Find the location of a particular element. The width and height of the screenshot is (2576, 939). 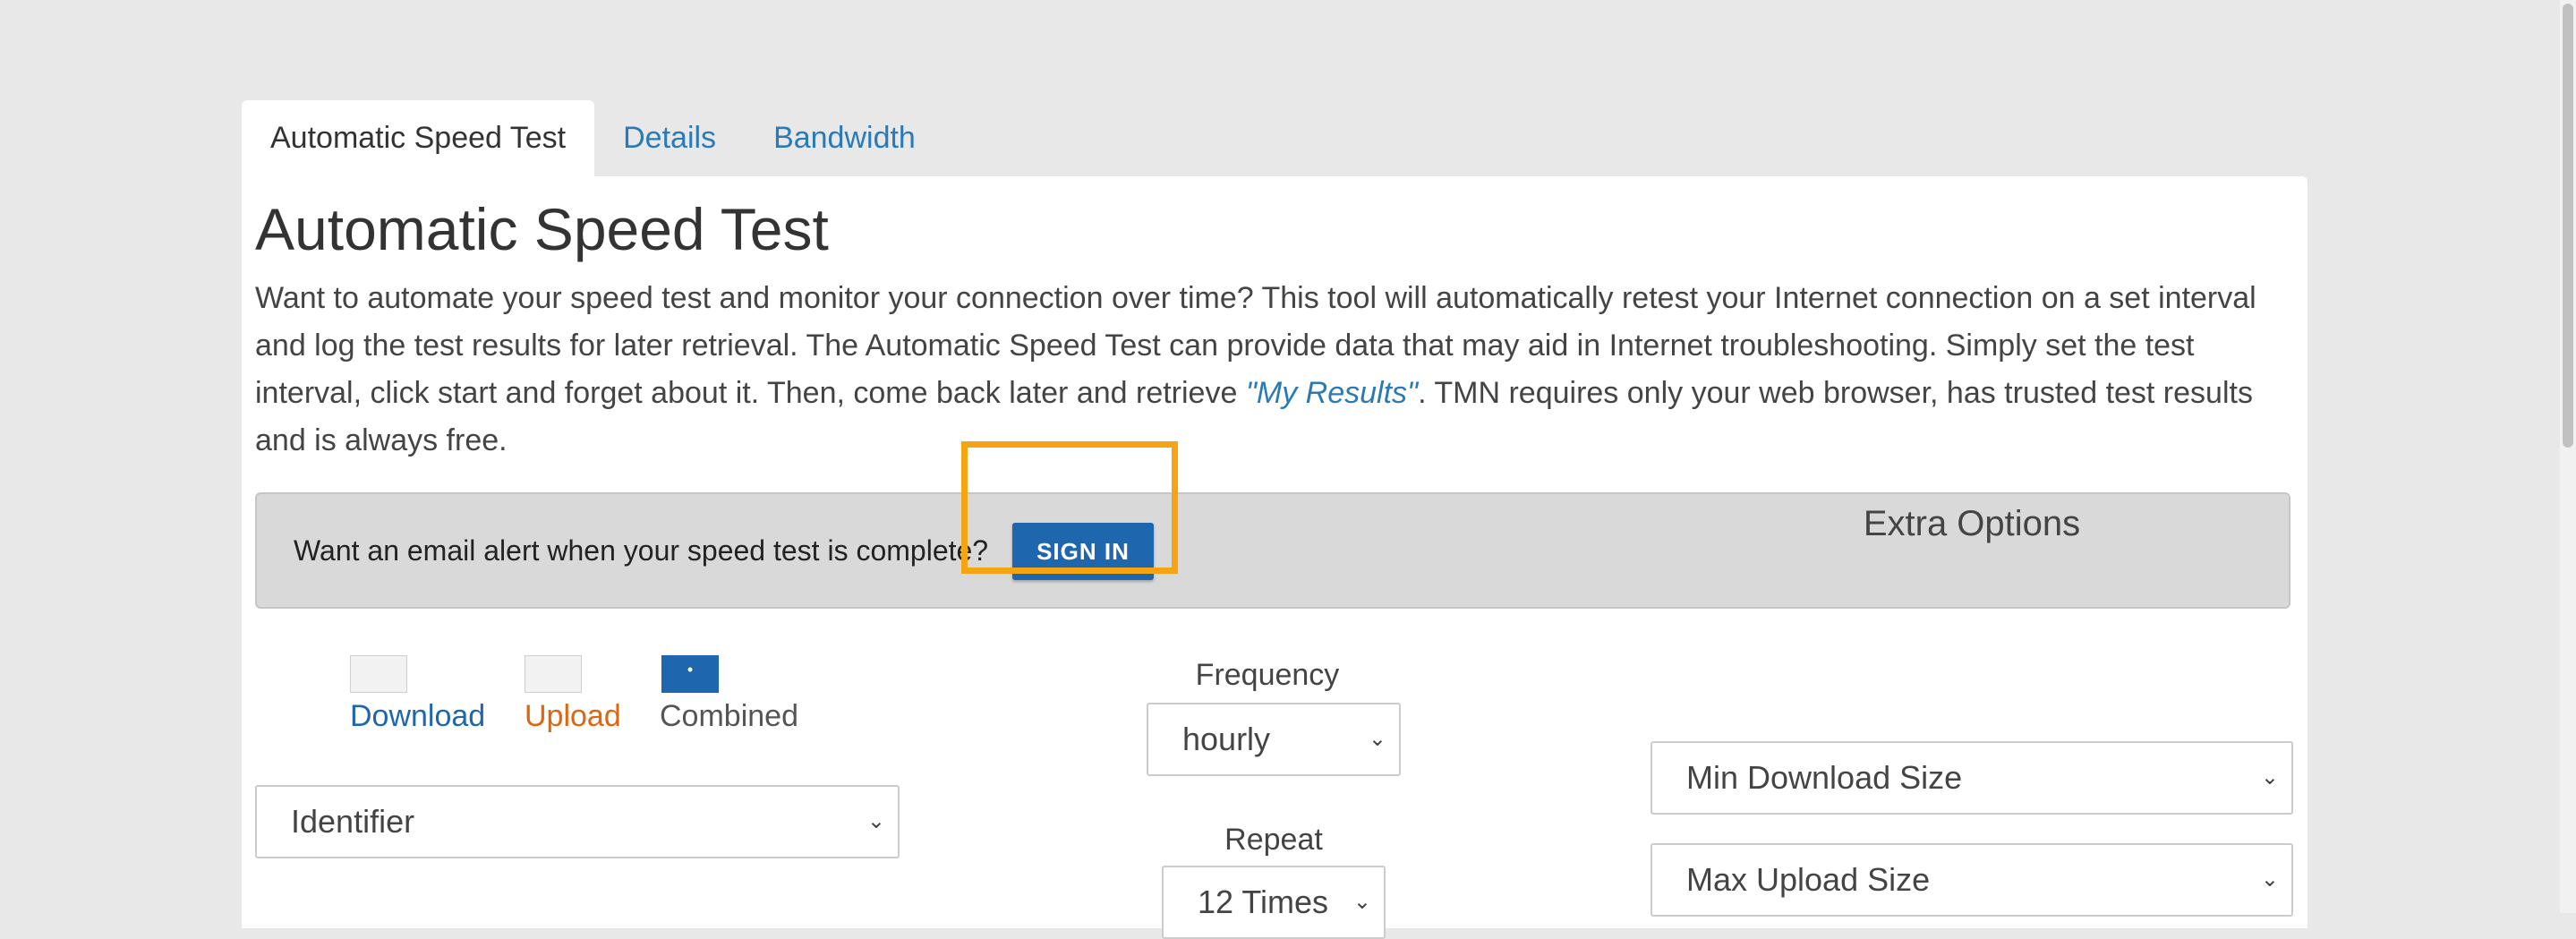

download-label: Download is located at coordinates (418, 716).